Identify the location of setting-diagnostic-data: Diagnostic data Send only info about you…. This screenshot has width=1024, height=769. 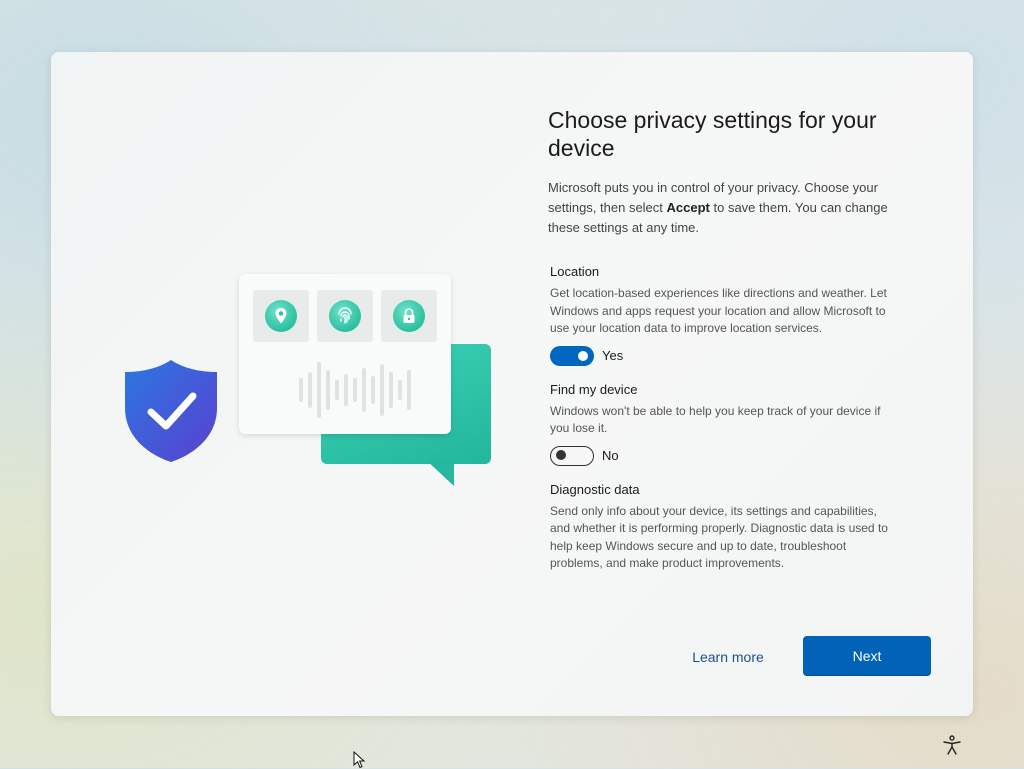
(722, 526).